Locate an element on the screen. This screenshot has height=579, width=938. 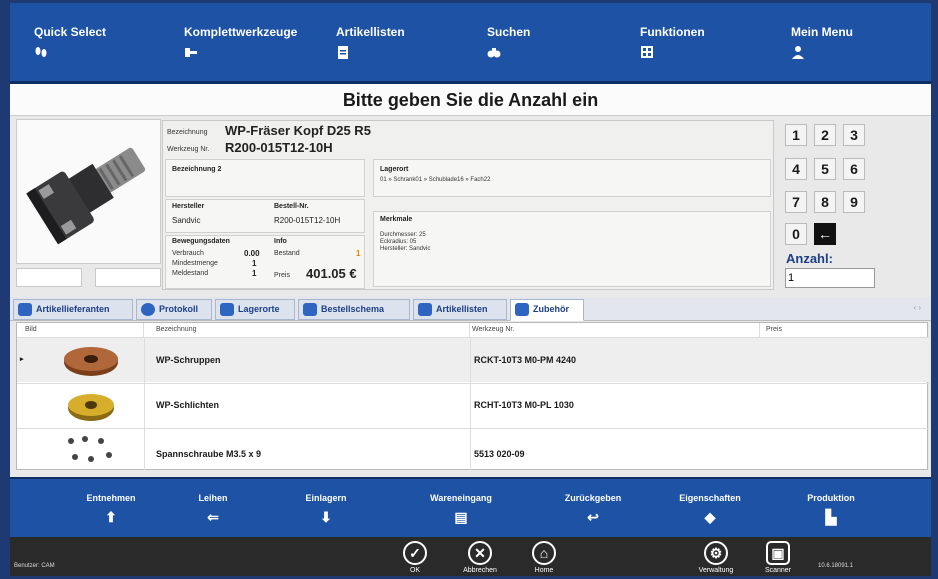
action-produktion: Produktion ▙ is located at coordinates (831, 508).